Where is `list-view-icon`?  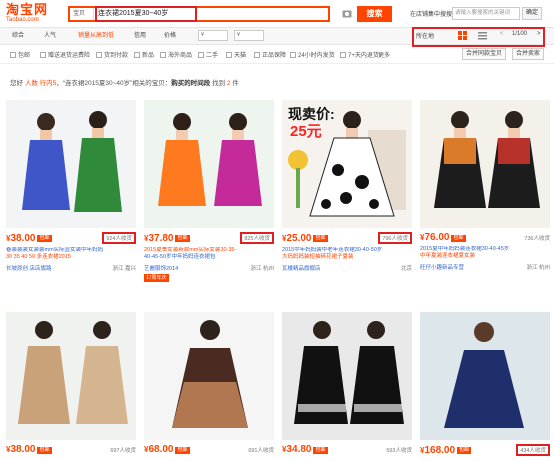 list-view-icon is located at coordinates (482, 35).